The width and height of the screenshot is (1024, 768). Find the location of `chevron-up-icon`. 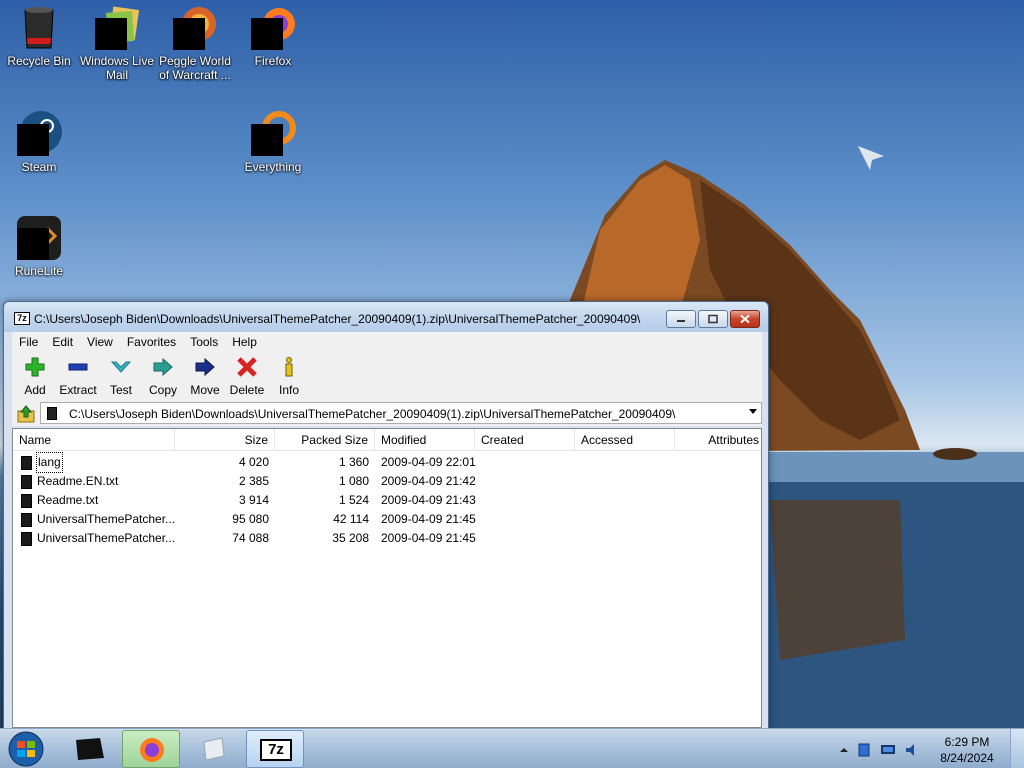

chevron-up-icon is located at coordinates (844, 750).